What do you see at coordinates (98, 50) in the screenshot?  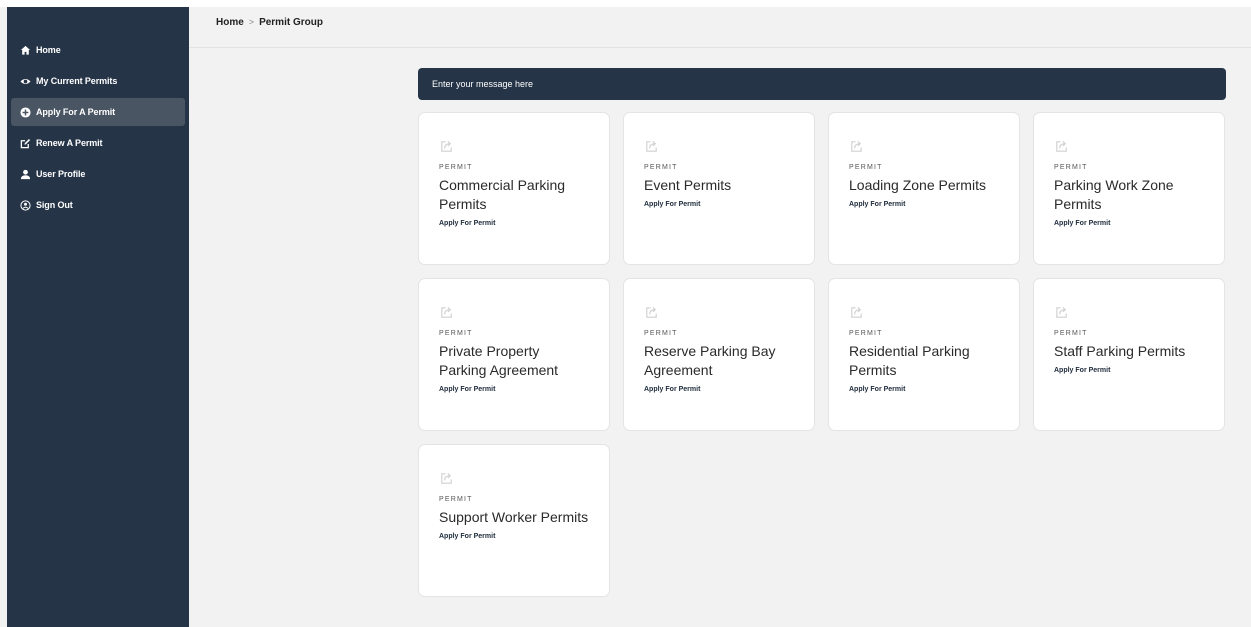 I see `sidebar-item-home: Home` at bounding box center [98, 50].